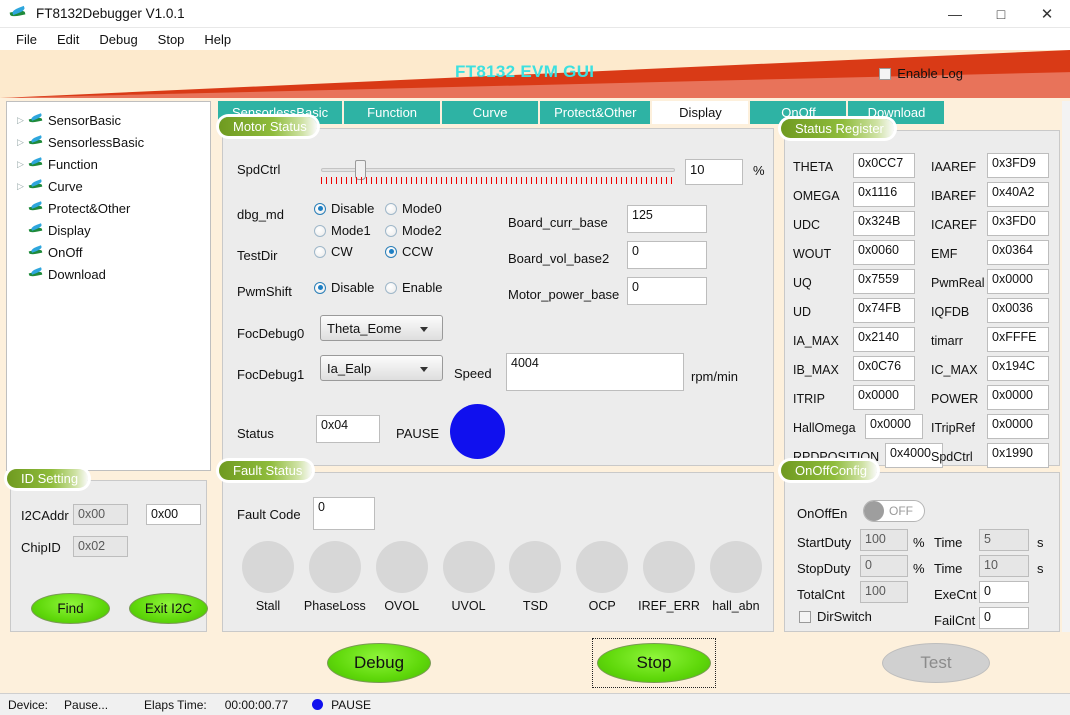  I want to click on register-value-uq: 0x7559, so click(884, 281).